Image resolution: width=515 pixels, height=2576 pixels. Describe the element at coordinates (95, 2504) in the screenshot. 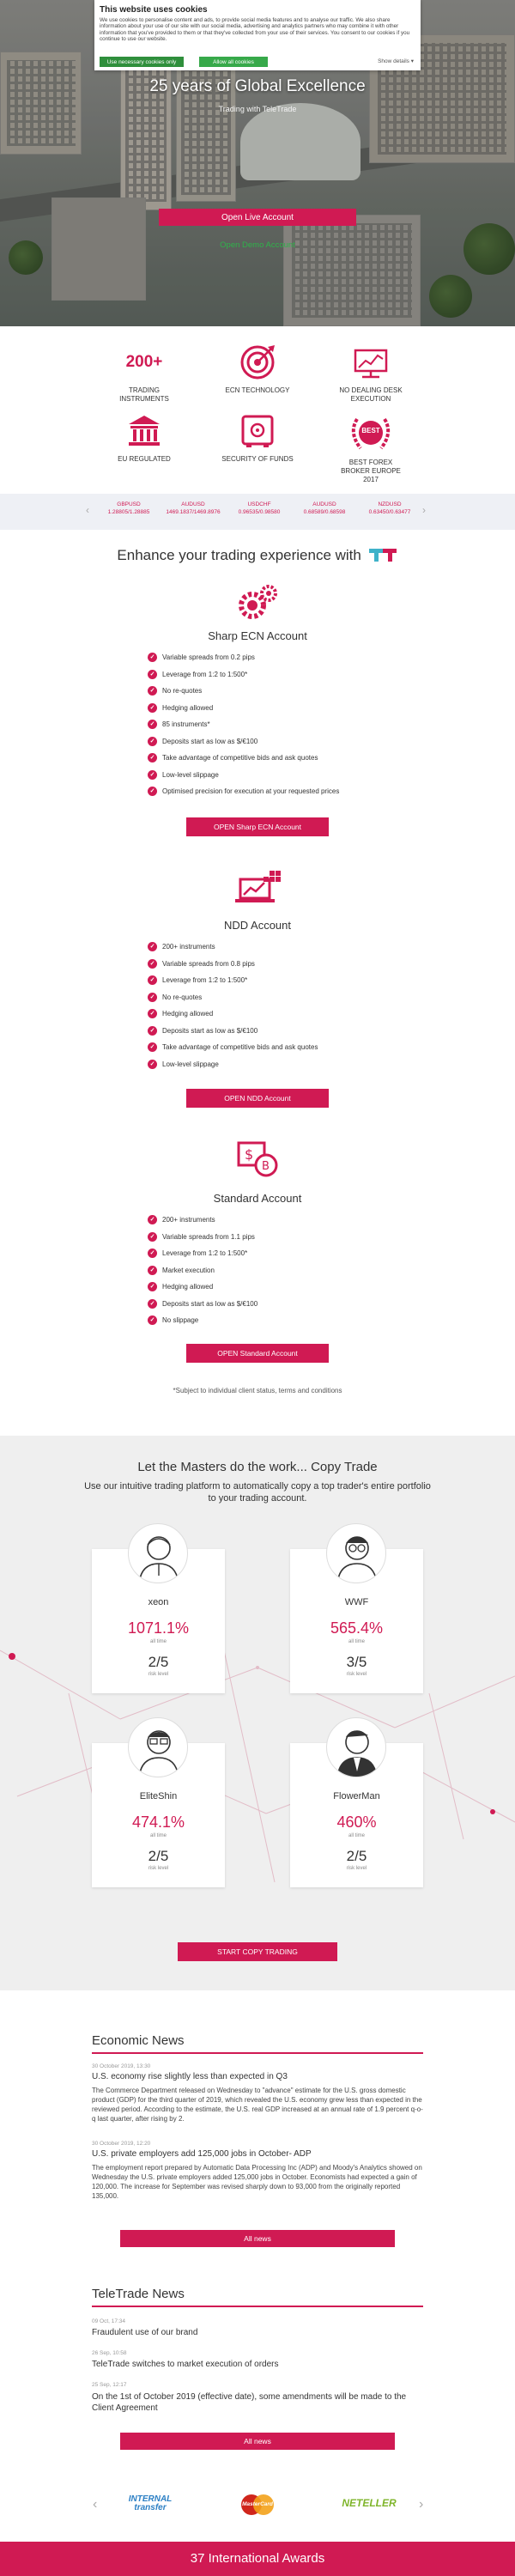

I see `carousel-prev-icon: ‹` at that location.